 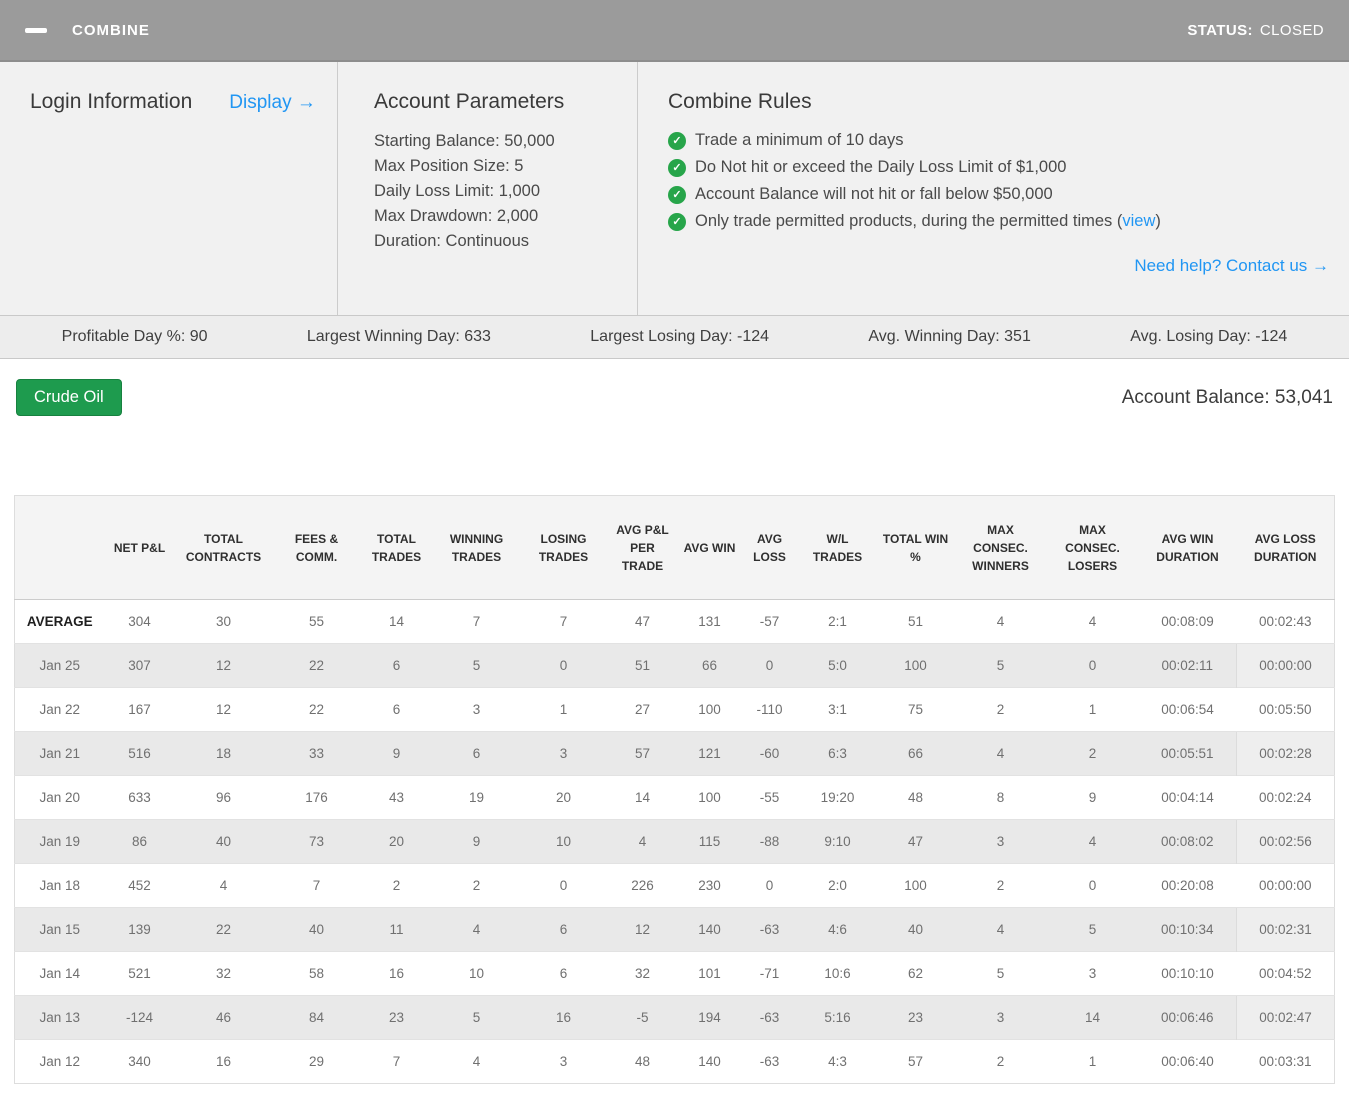 What do you see at coordinates (1187, 709) in the screenshot?
I see `cell: 00:06:54` at bounding box center [1187, 709].